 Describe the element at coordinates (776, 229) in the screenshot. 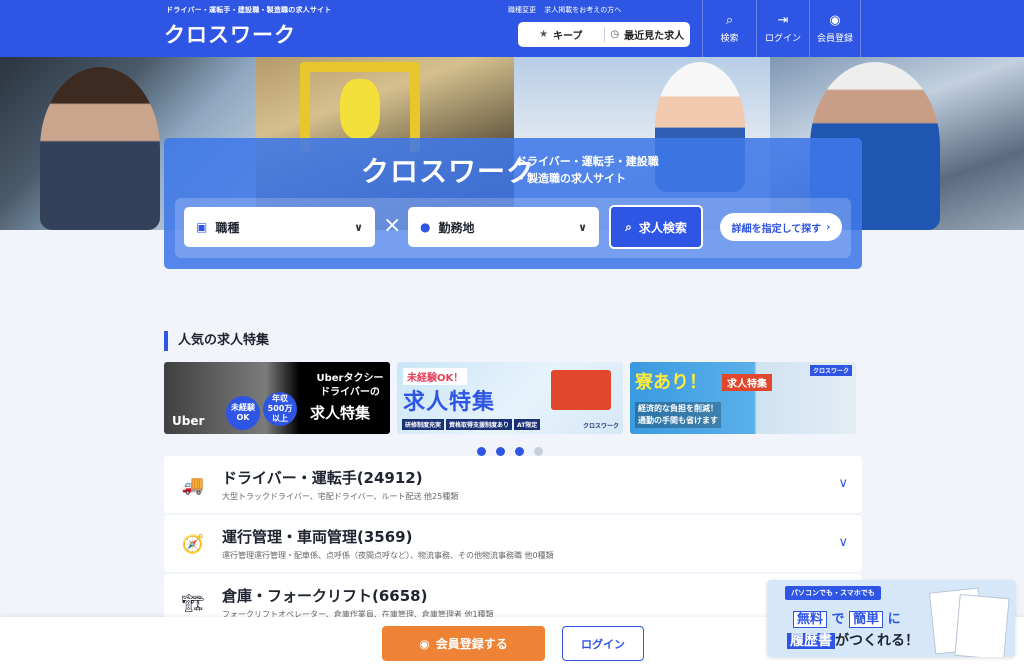

I see `detailed-search-label: 詳細を指定して探す` at that location.